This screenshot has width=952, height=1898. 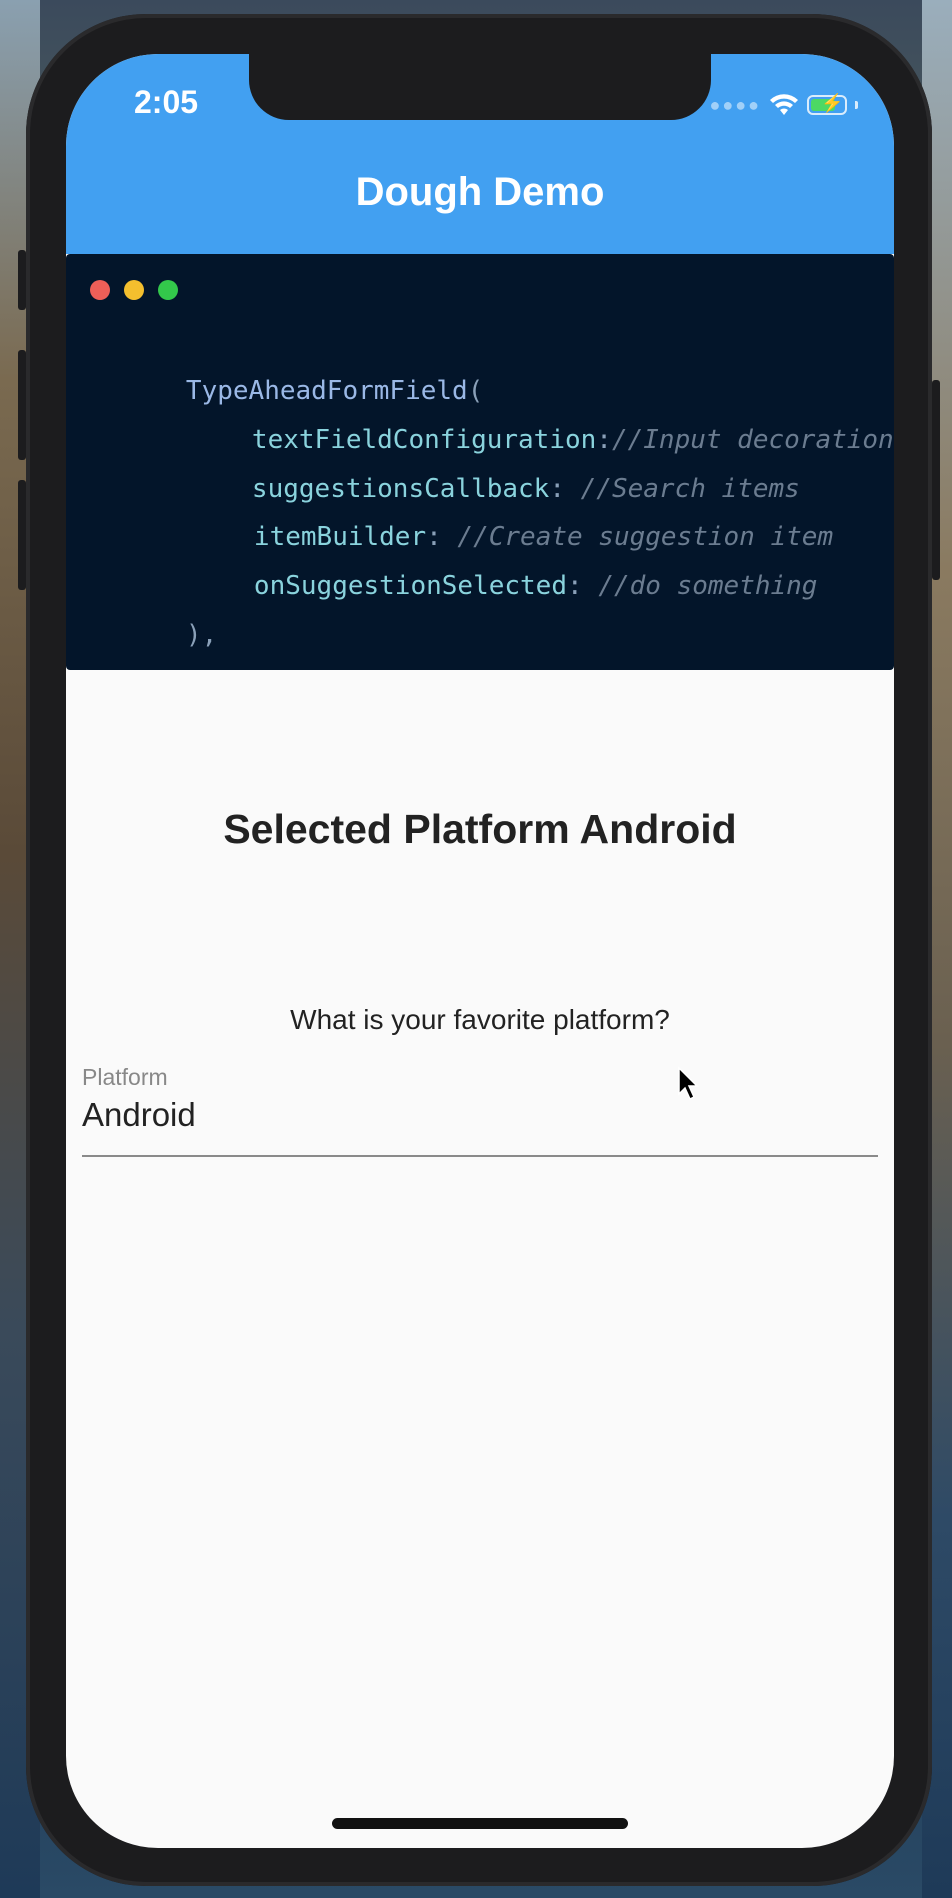 What do you see at coordinates (125, 1077) in the screenshot?
I see `platform-field-label: Platform` at bounding box center [125, 1077].